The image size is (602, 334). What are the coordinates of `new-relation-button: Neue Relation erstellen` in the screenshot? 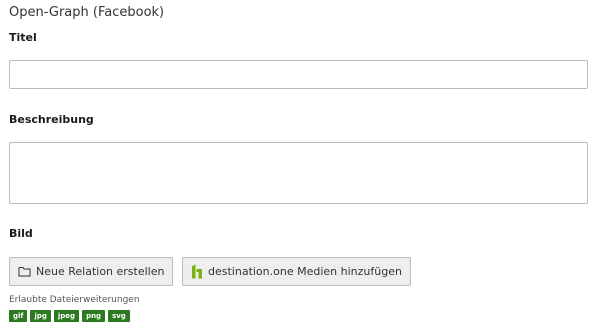 It's located at (91, 271).